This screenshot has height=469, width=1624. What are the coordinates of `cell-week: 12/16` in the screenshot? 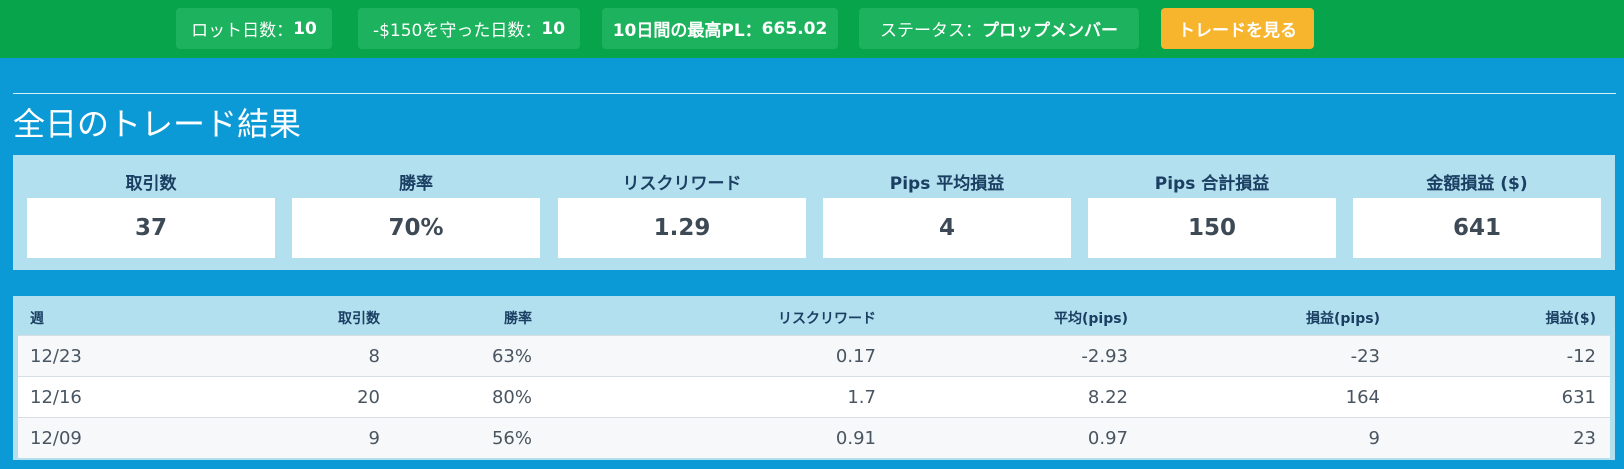 It's located at (56, 397).